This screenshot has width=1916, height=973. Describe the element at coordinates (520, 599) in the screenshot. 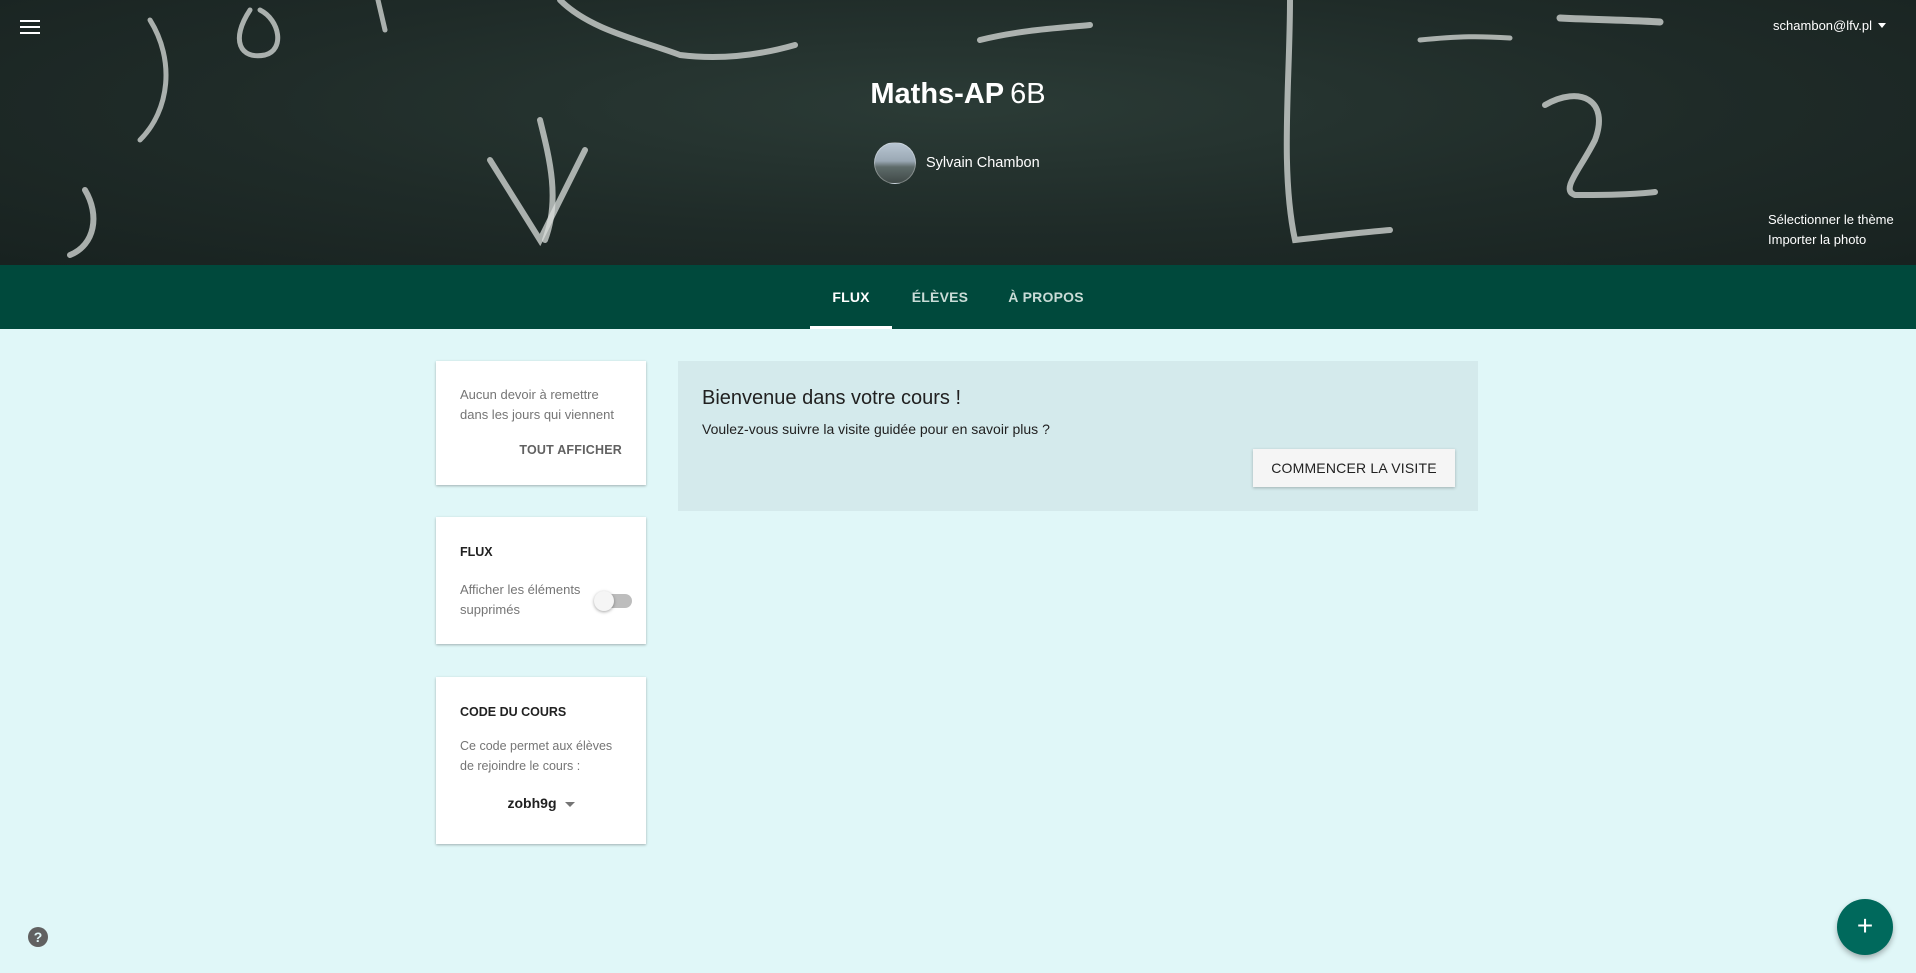

I see `show-deleted-label: Afficher les éléments supprimés` at that location.